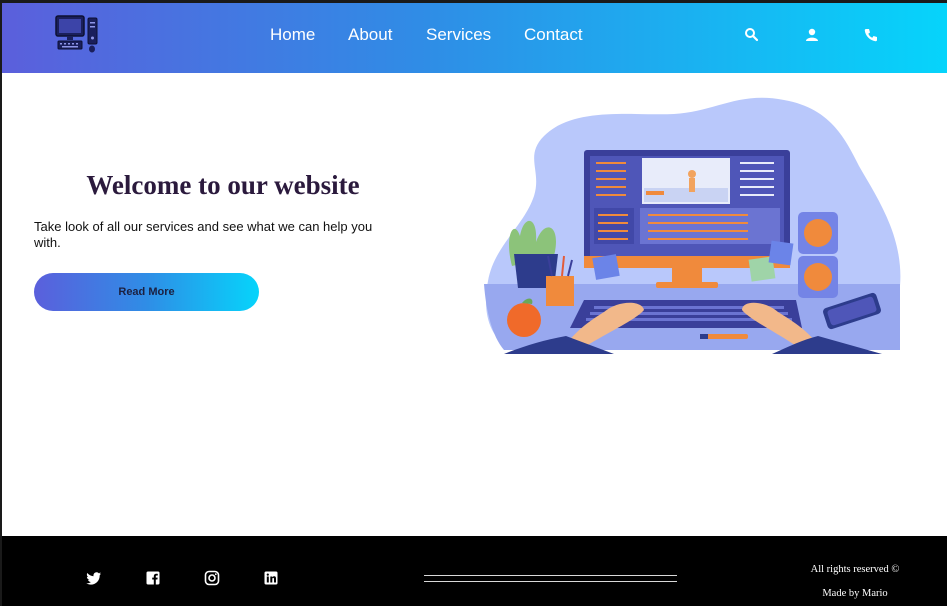  What do you see at coordinates (212, 578) in the screenshot?
I see `instagram-icon` at bounding box center [212, 578].